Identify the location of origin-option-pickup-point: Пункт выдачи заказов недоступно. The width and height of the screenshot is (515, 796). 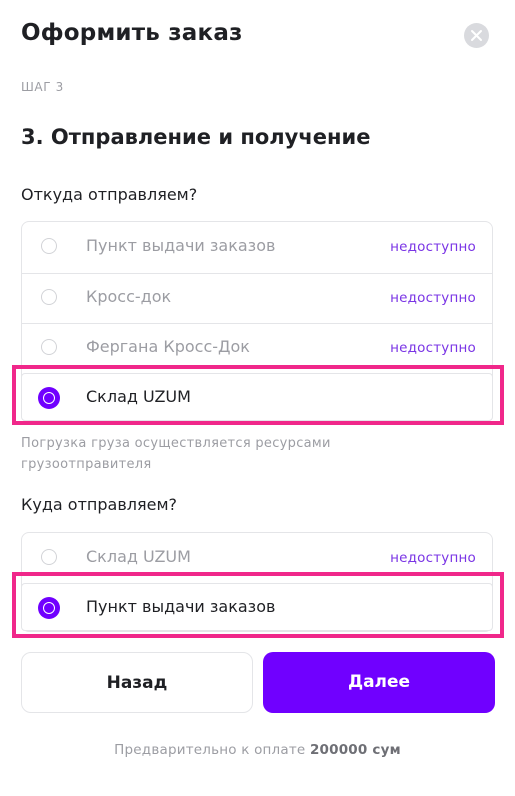
(257, 247).